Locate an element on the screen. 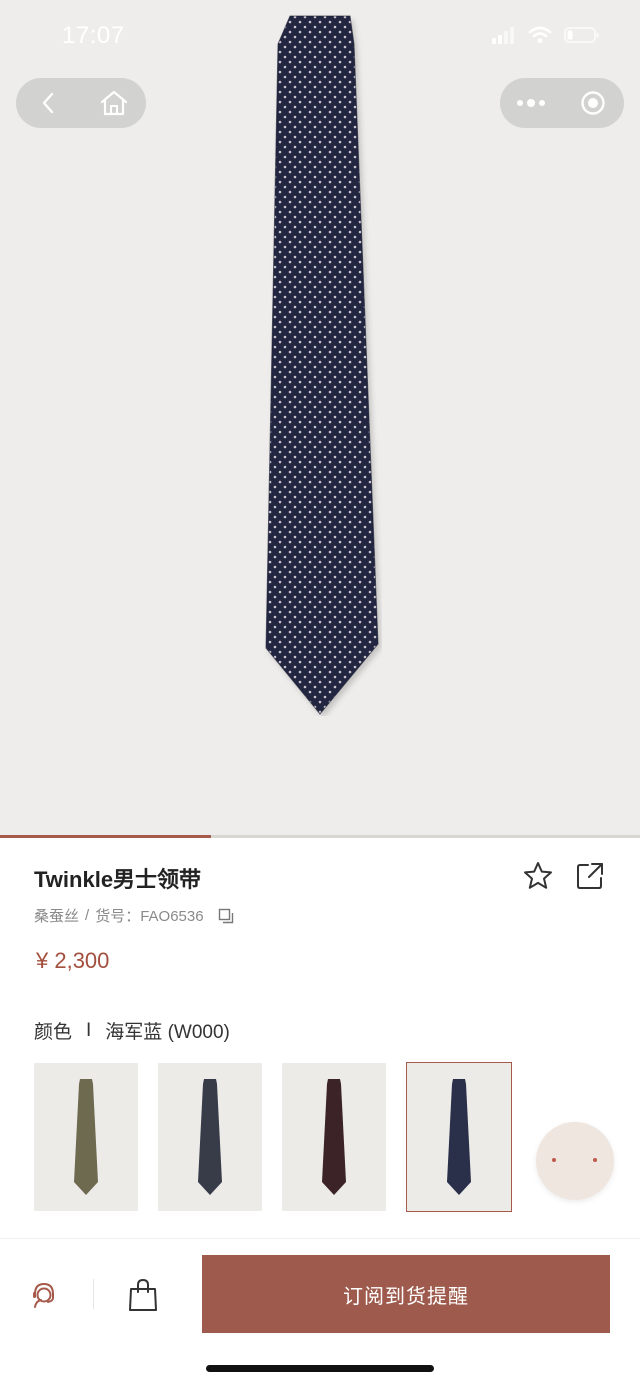 This screenshot has width=640, height=1384. shopping-bag-icon is located at coordinates (143, 1294).